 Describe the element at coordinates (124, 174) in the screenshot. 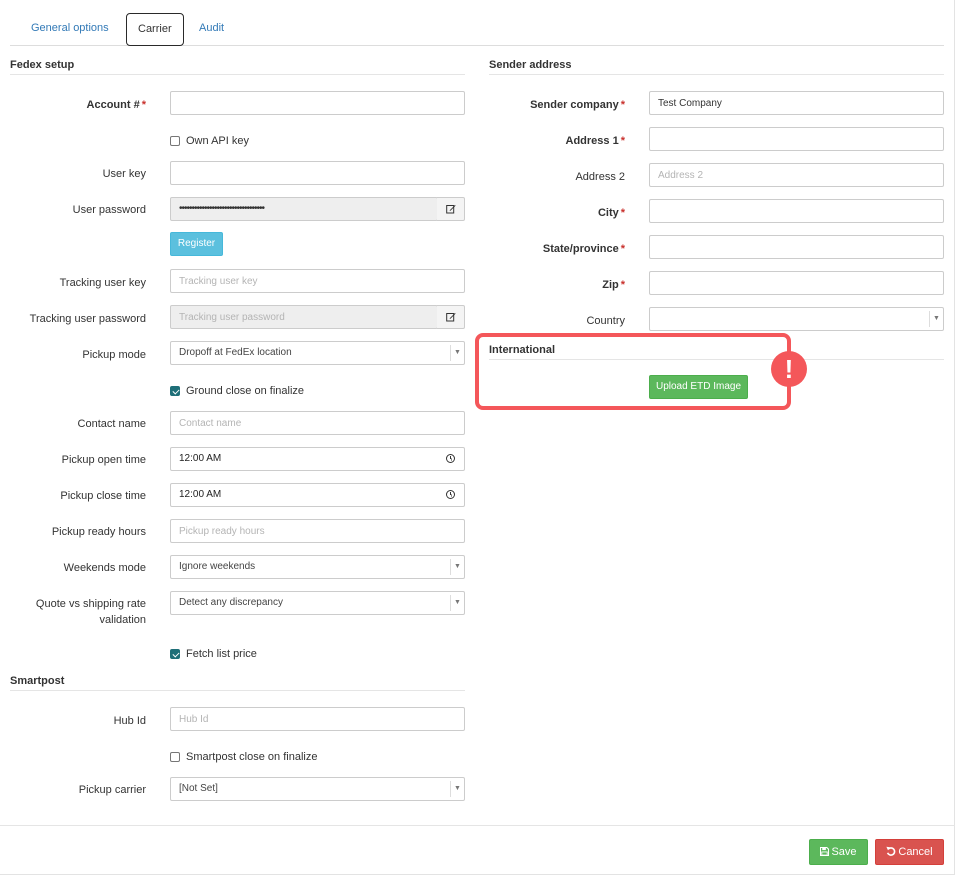

I see `user-key-label: User key` at that location.